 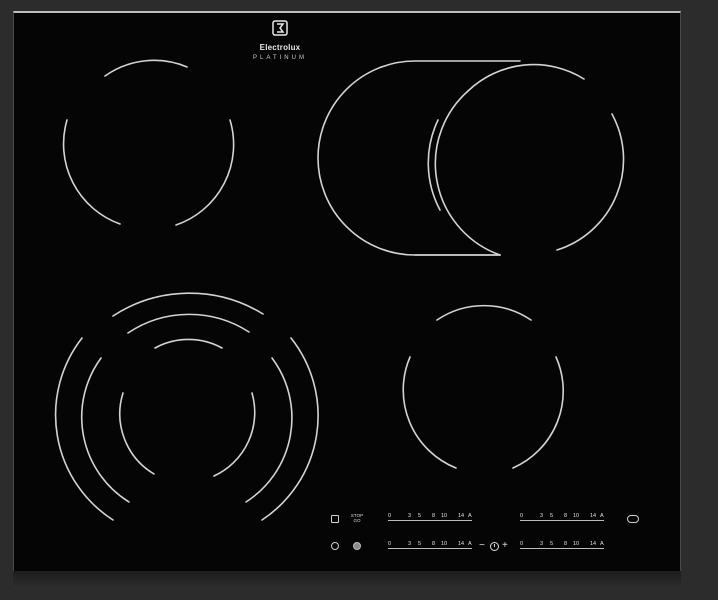 I want to click on slider-top-right: 0 3 5 8 10 14 A, so click(x=562, y=518).